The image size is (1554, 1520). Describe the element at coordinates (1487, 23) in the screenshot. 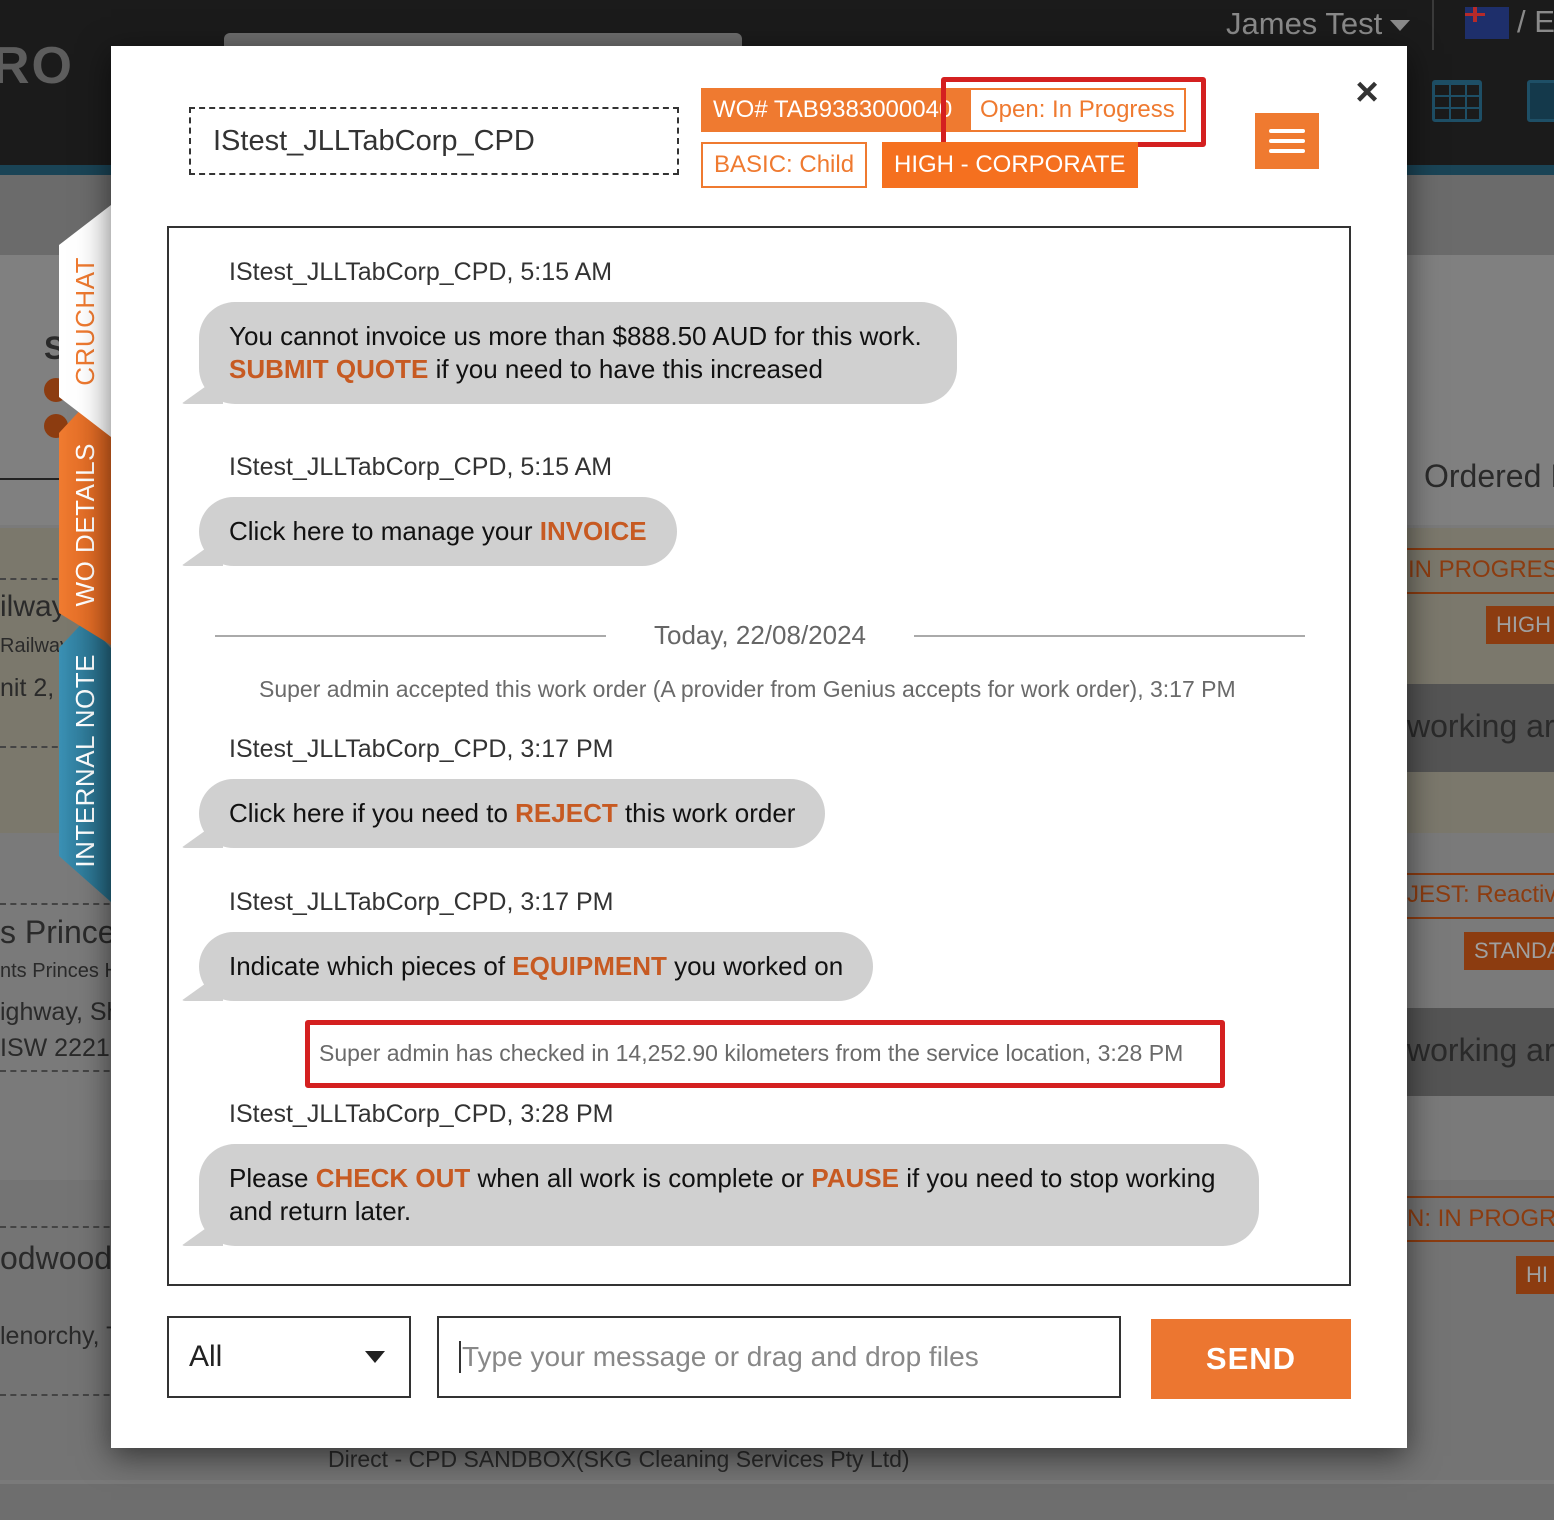

I see `australia-flag-icon` at that location.